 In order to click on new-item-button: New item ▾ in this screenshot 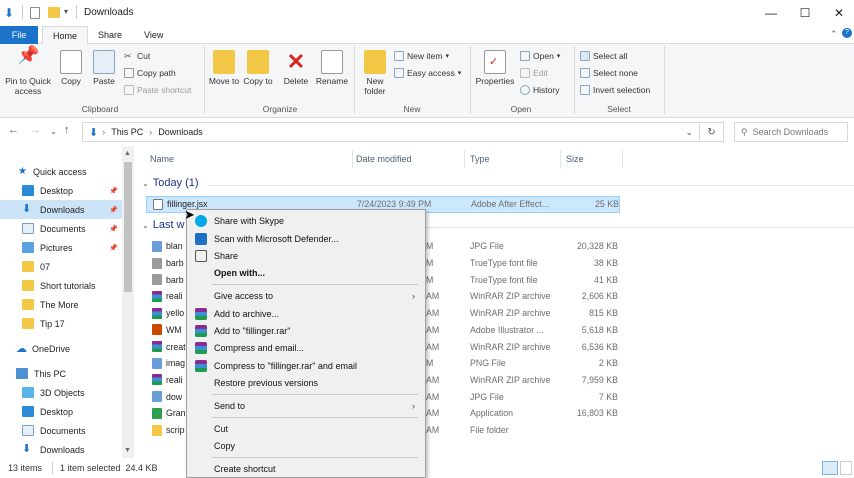, I will do `click(421, 55)`.